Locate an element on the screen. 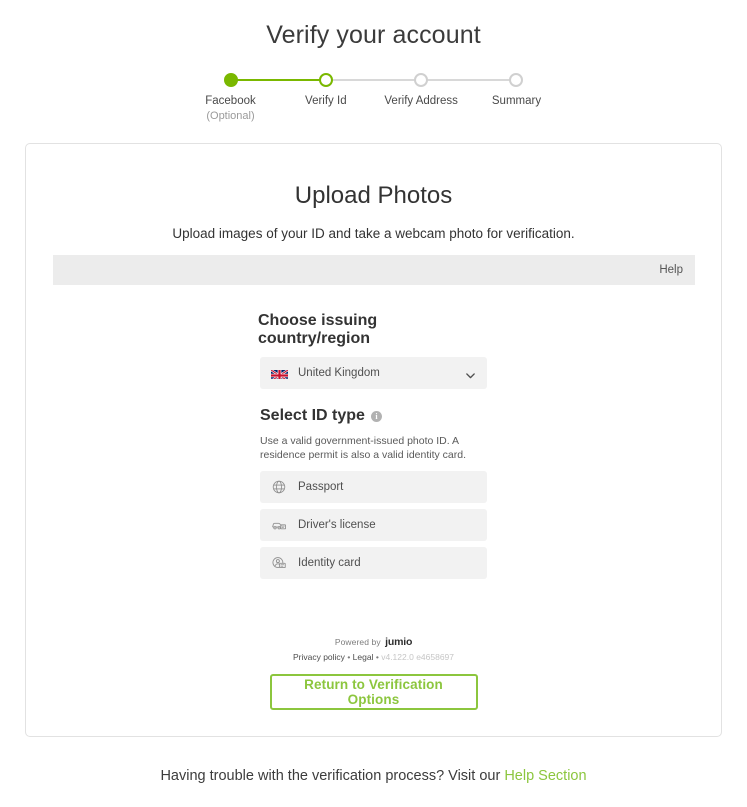 This screenshot has width=747, height=807. passport-globe-icon is located at coordinates (279, 487).